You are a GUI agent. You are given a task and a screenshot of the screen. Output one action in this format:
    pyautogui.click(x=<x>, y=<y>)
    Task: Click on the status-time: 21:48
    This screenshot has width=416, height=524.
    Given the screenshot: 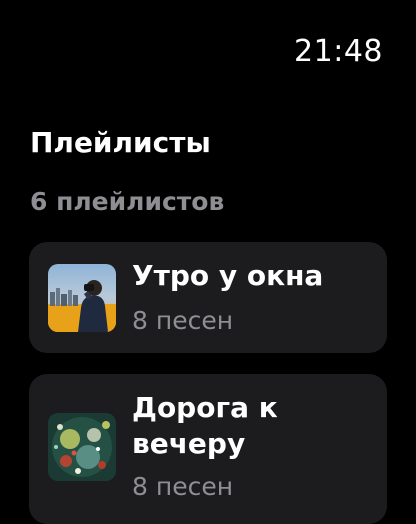 What is the action you would take?
    pyautogui.click(x=338, y=51)
    